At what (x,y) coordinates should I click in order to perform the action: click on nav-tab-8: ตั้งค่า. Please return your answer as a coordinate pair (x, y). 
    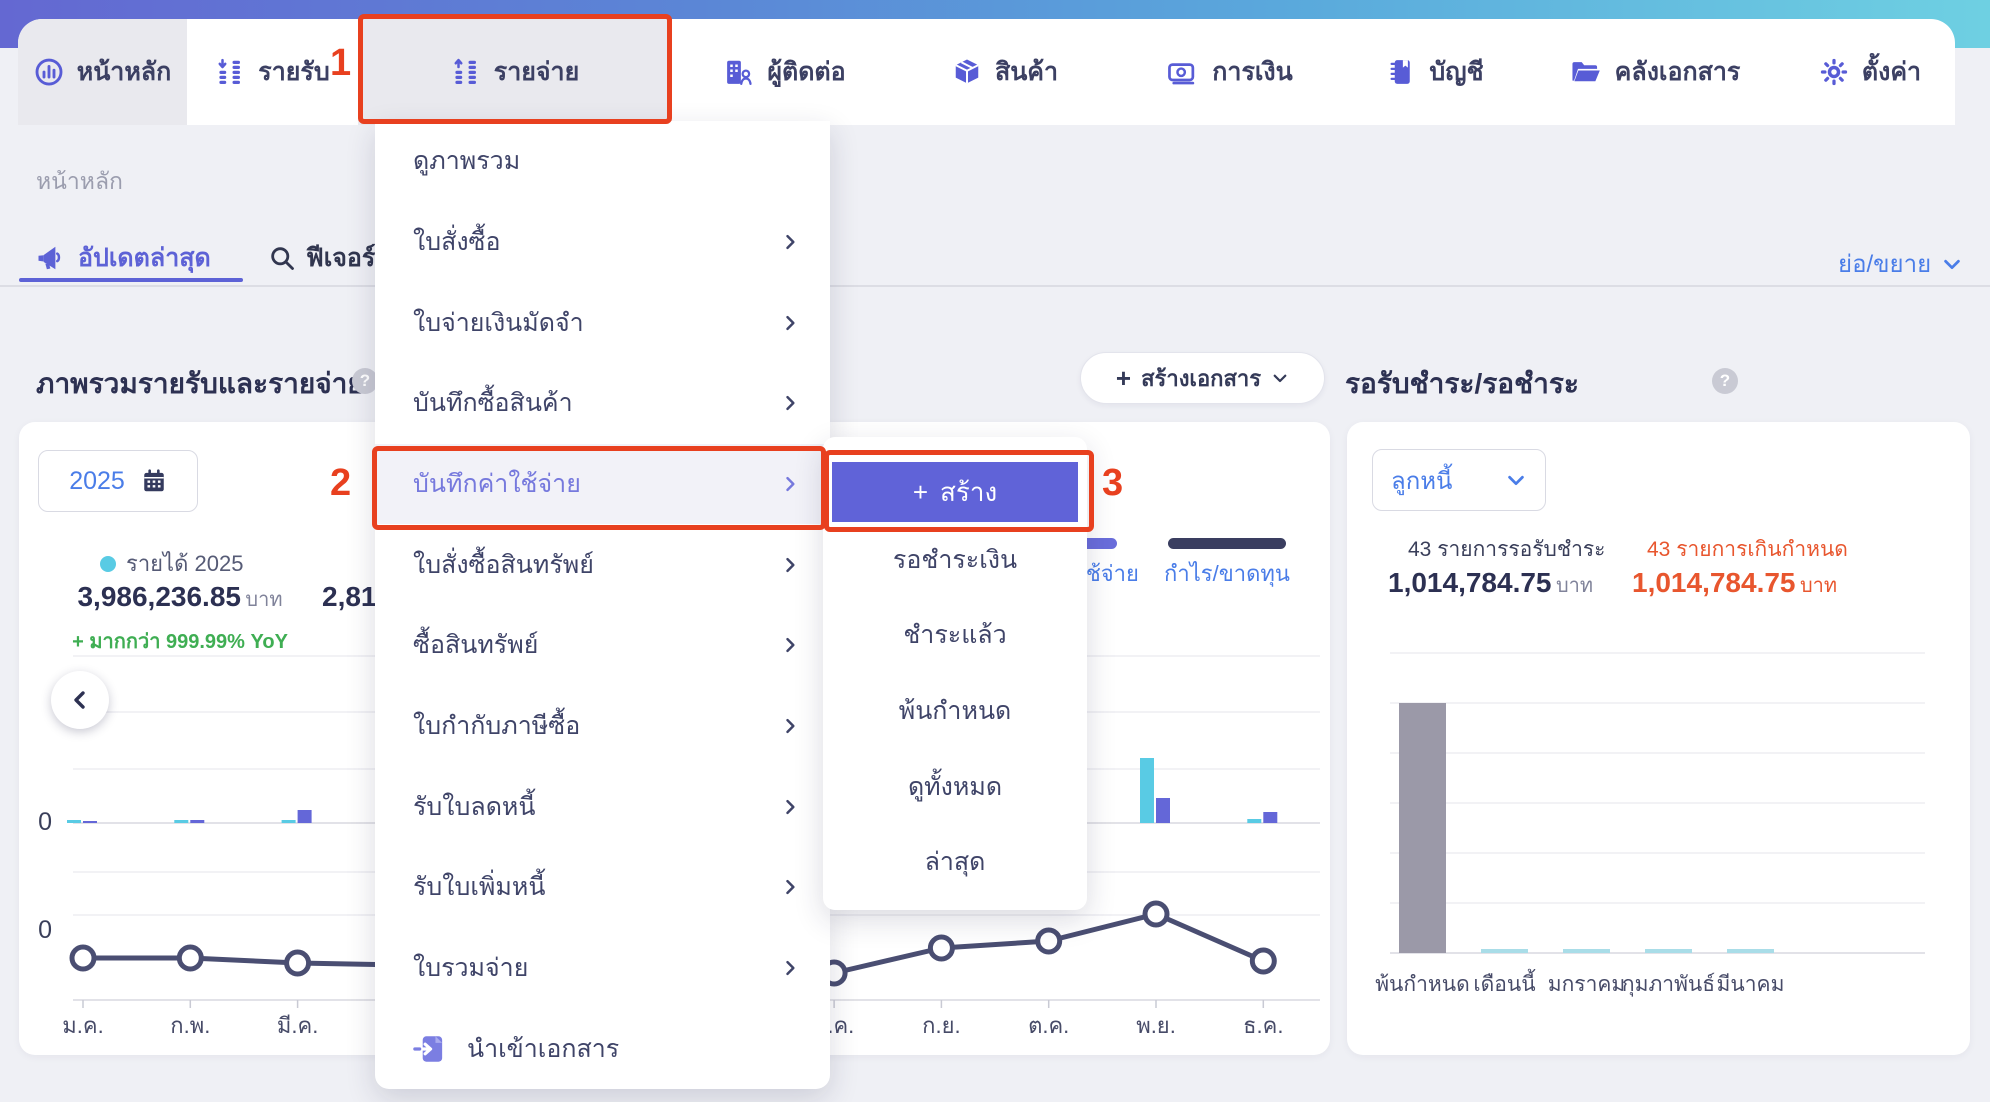
    Looking at the image, I should click on (1870, 72).